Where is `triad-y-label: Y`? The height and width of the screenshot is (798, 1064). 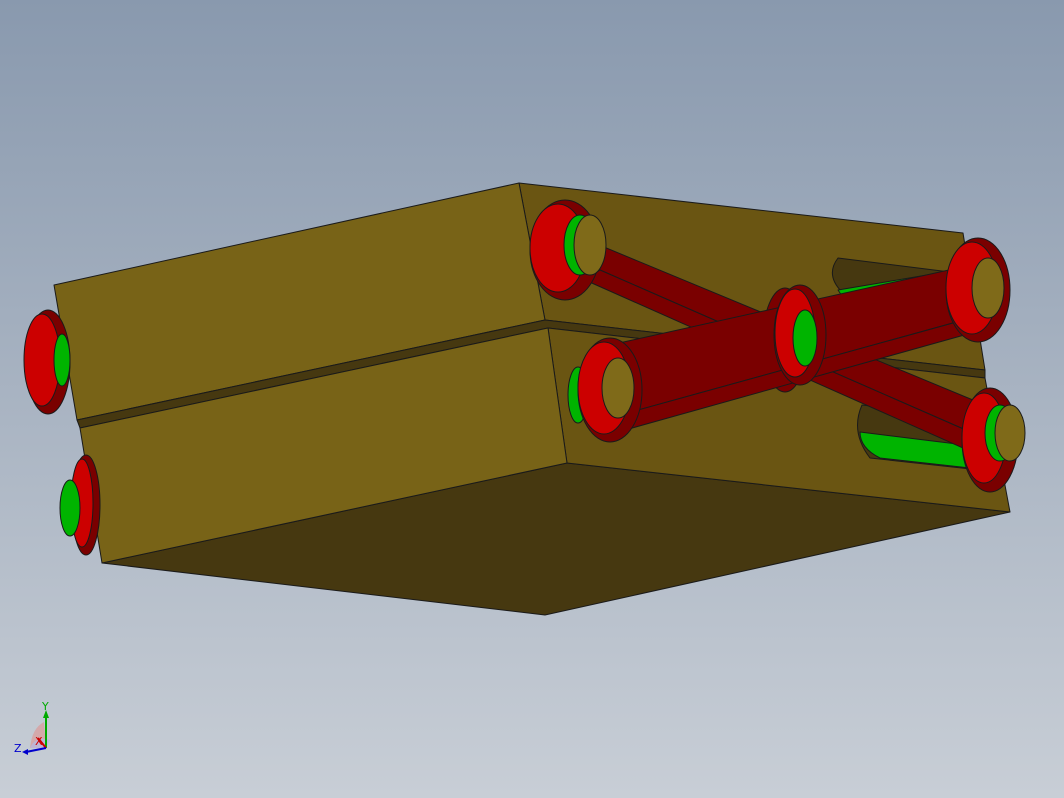
triad-y-label: Y is located at coordinates (45, 706).